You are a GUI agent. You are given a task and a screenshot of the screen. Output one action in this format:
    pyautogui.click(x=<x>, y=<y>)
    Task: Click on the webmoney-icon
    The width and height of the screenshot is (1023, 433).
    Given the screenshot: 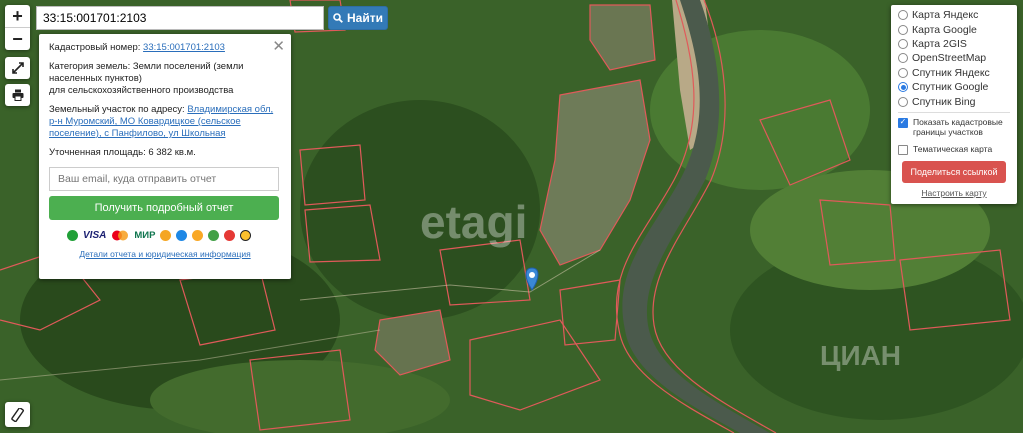 What is the action you would take?
    pyautogui.click(x=182, y=235)
    